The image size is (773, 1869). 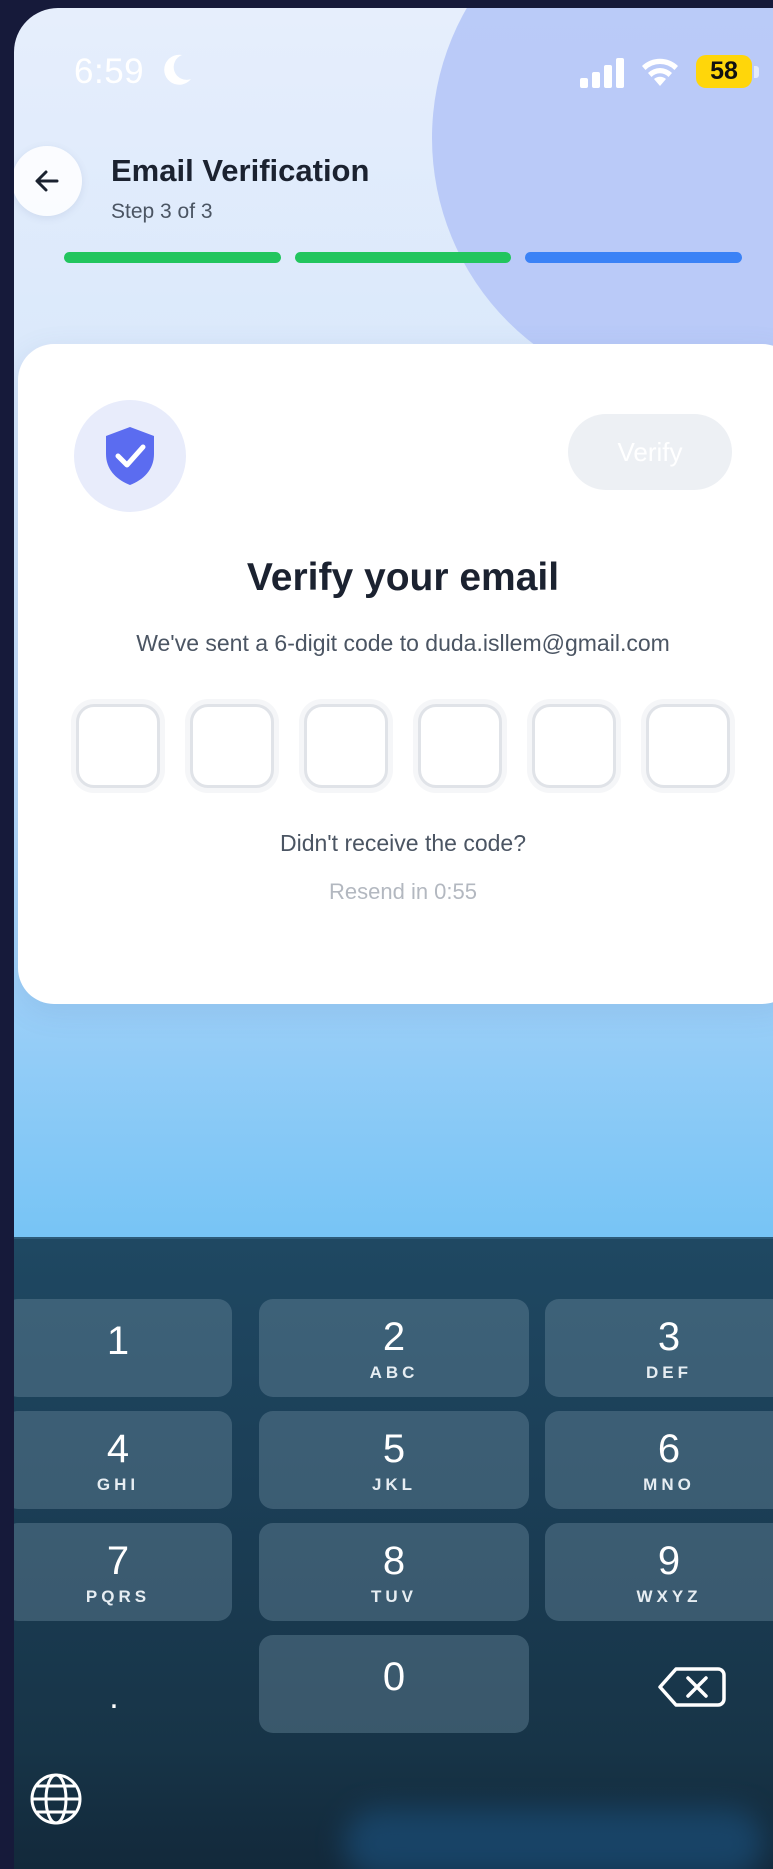 I want to click on globe-icon, so click(x=56, y=1799).